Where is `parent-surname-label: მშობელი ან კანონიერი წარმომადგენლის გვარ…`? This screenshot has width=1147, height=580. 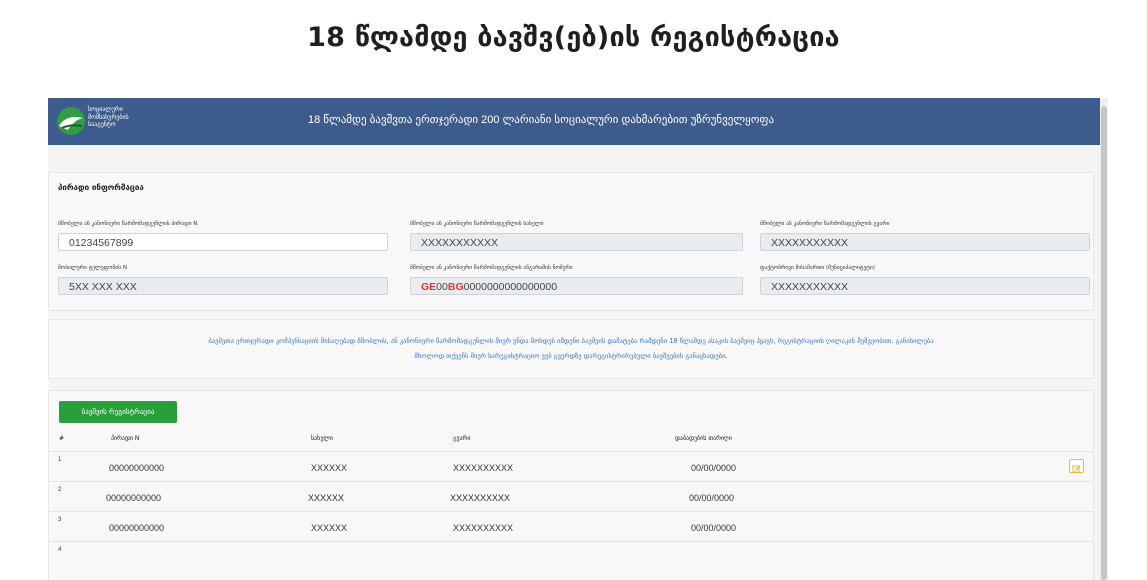 parent-surname-label: მშობელი ან კანონიერი წარმომადგენლის გვარ… is located at coordinates (825, 224).